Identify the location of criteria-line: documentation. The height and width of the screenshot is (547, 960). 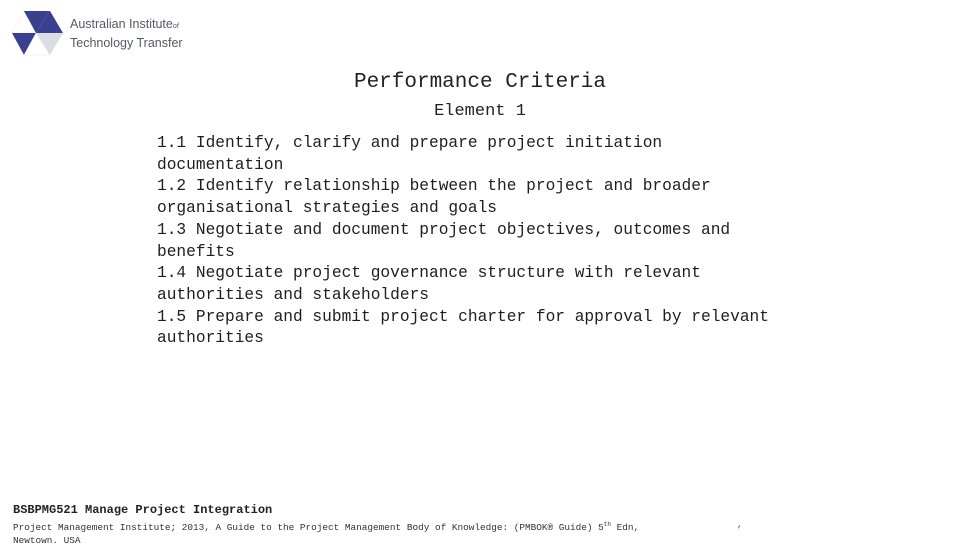
(507, 166).